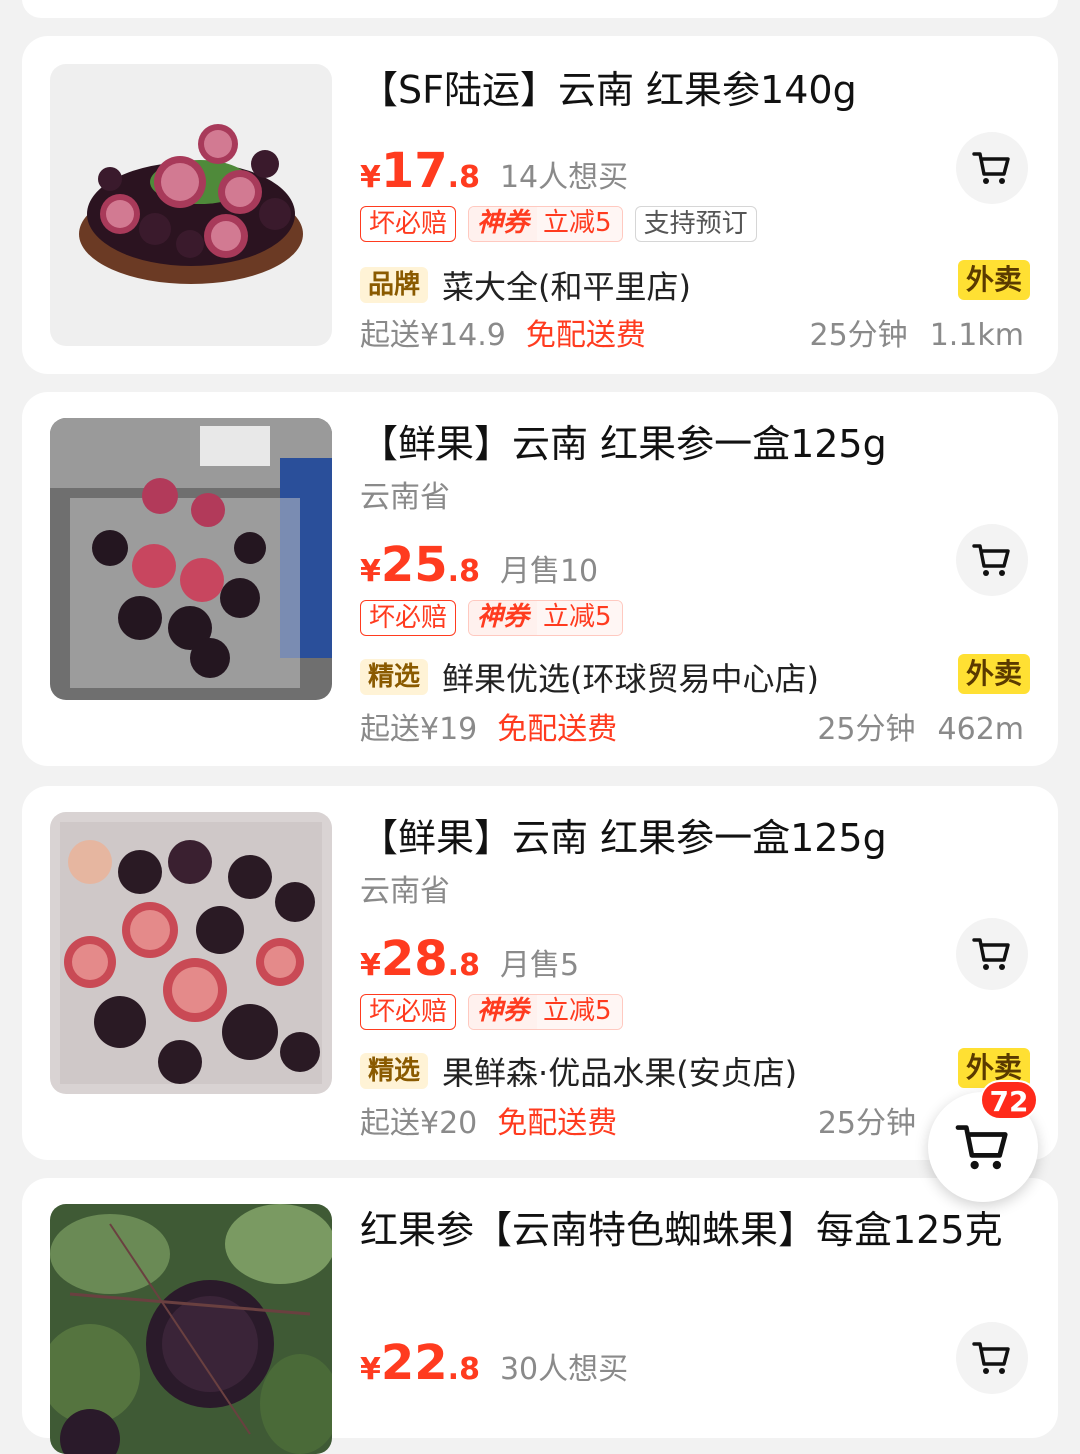 The width and height of the screenshot is (1080, 1454). I want to click on store-row: 精选 鲜果优选(环球贸易中心店), so click(589, 677).